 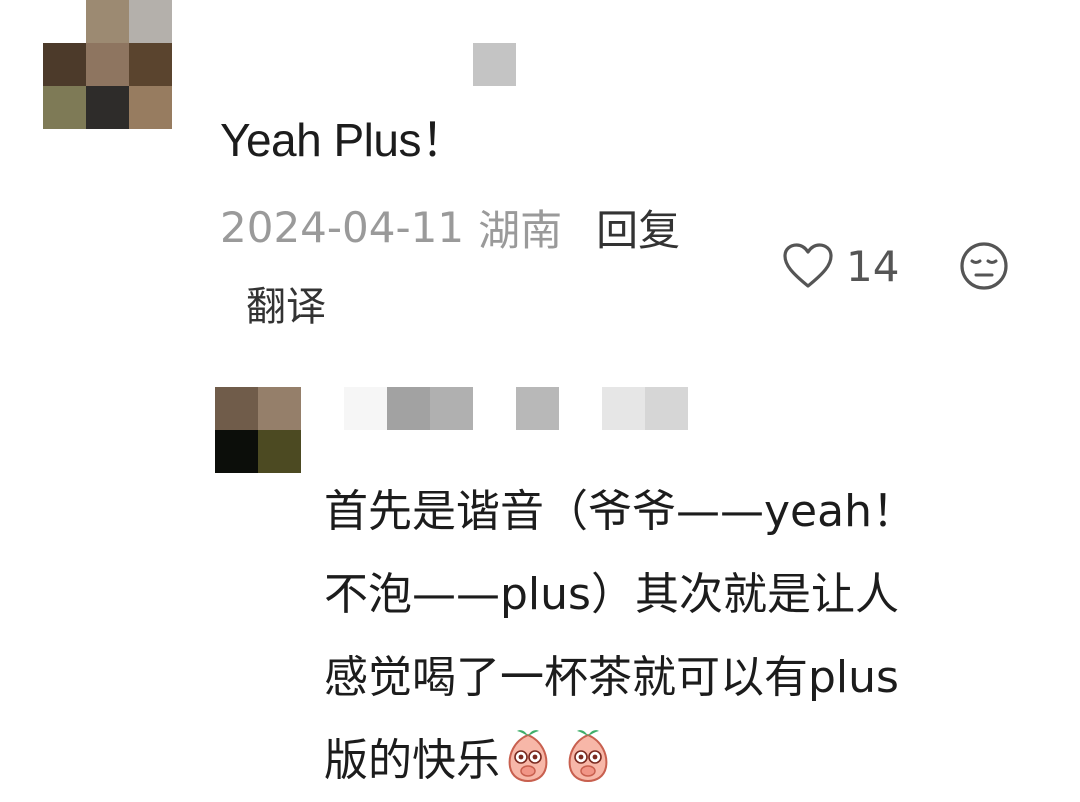 I want to click on comment-text: Yeah Plus！, so click(x=343, y=140).